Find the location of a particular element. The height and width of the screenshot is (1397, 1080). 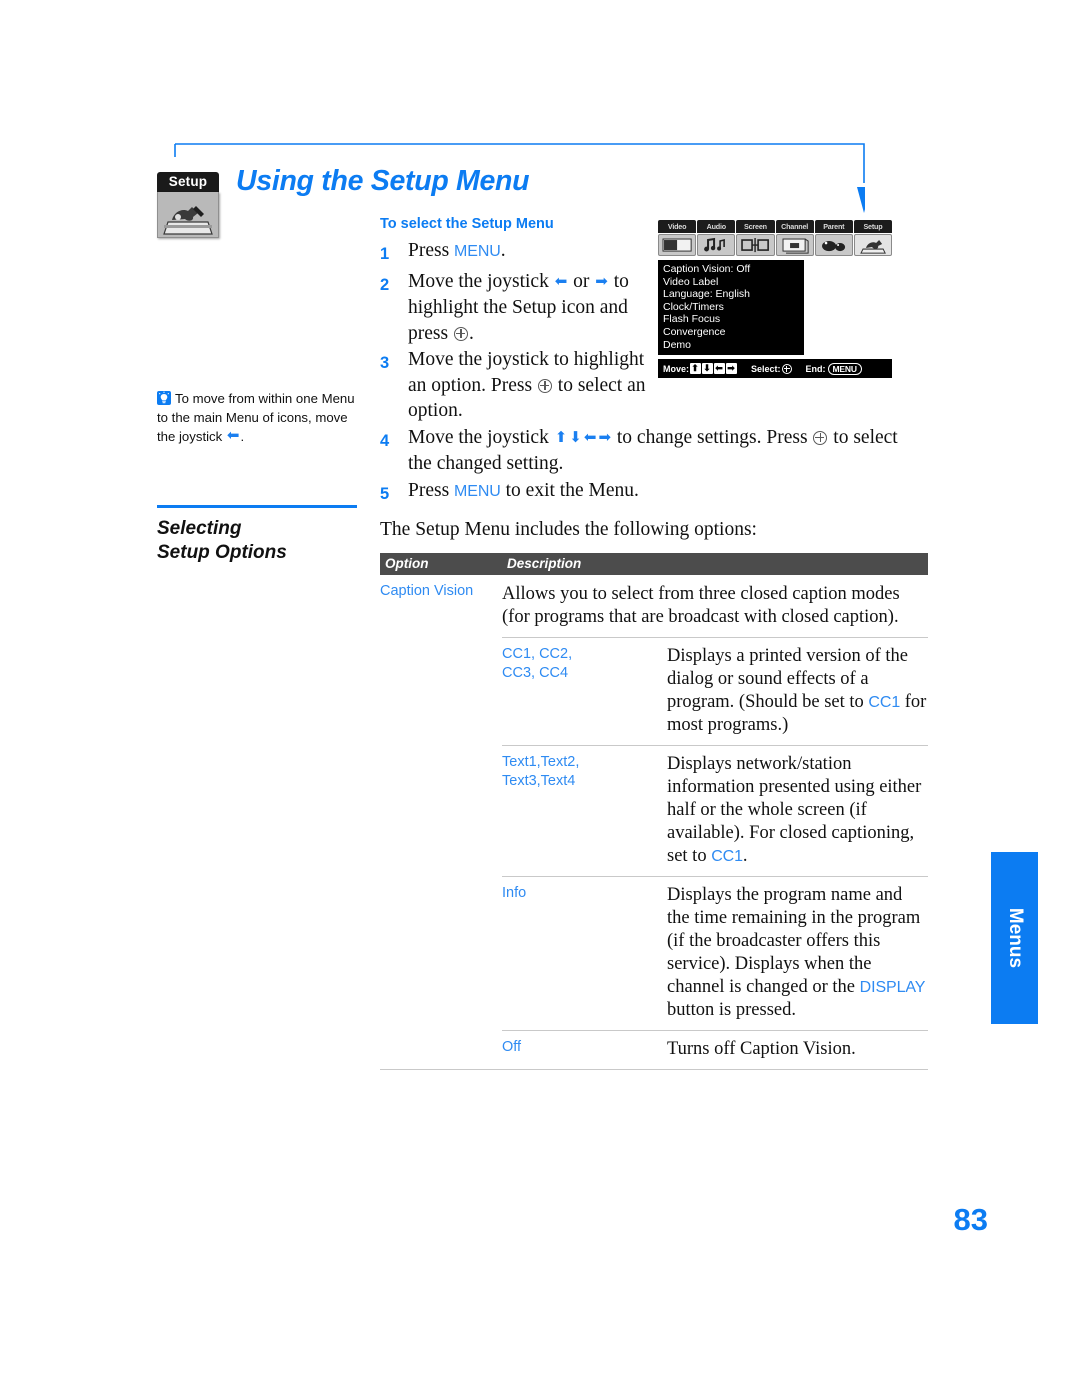

table-row: Off Turns off Caption Vision. is located at coordinates (715, 1049).